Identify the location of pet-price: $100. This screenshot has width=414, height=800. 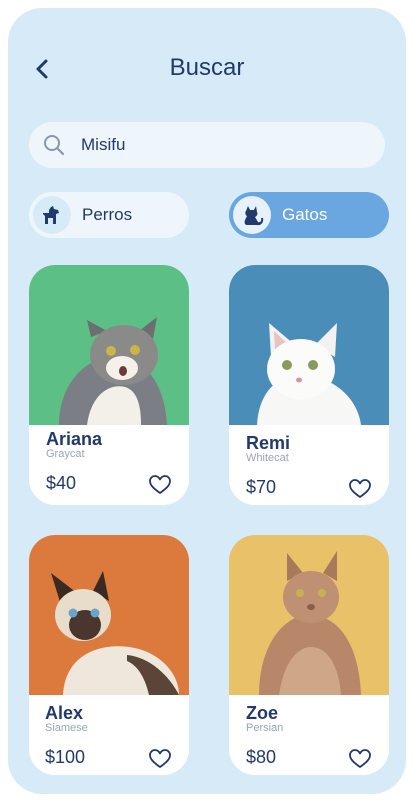
(65, 757).